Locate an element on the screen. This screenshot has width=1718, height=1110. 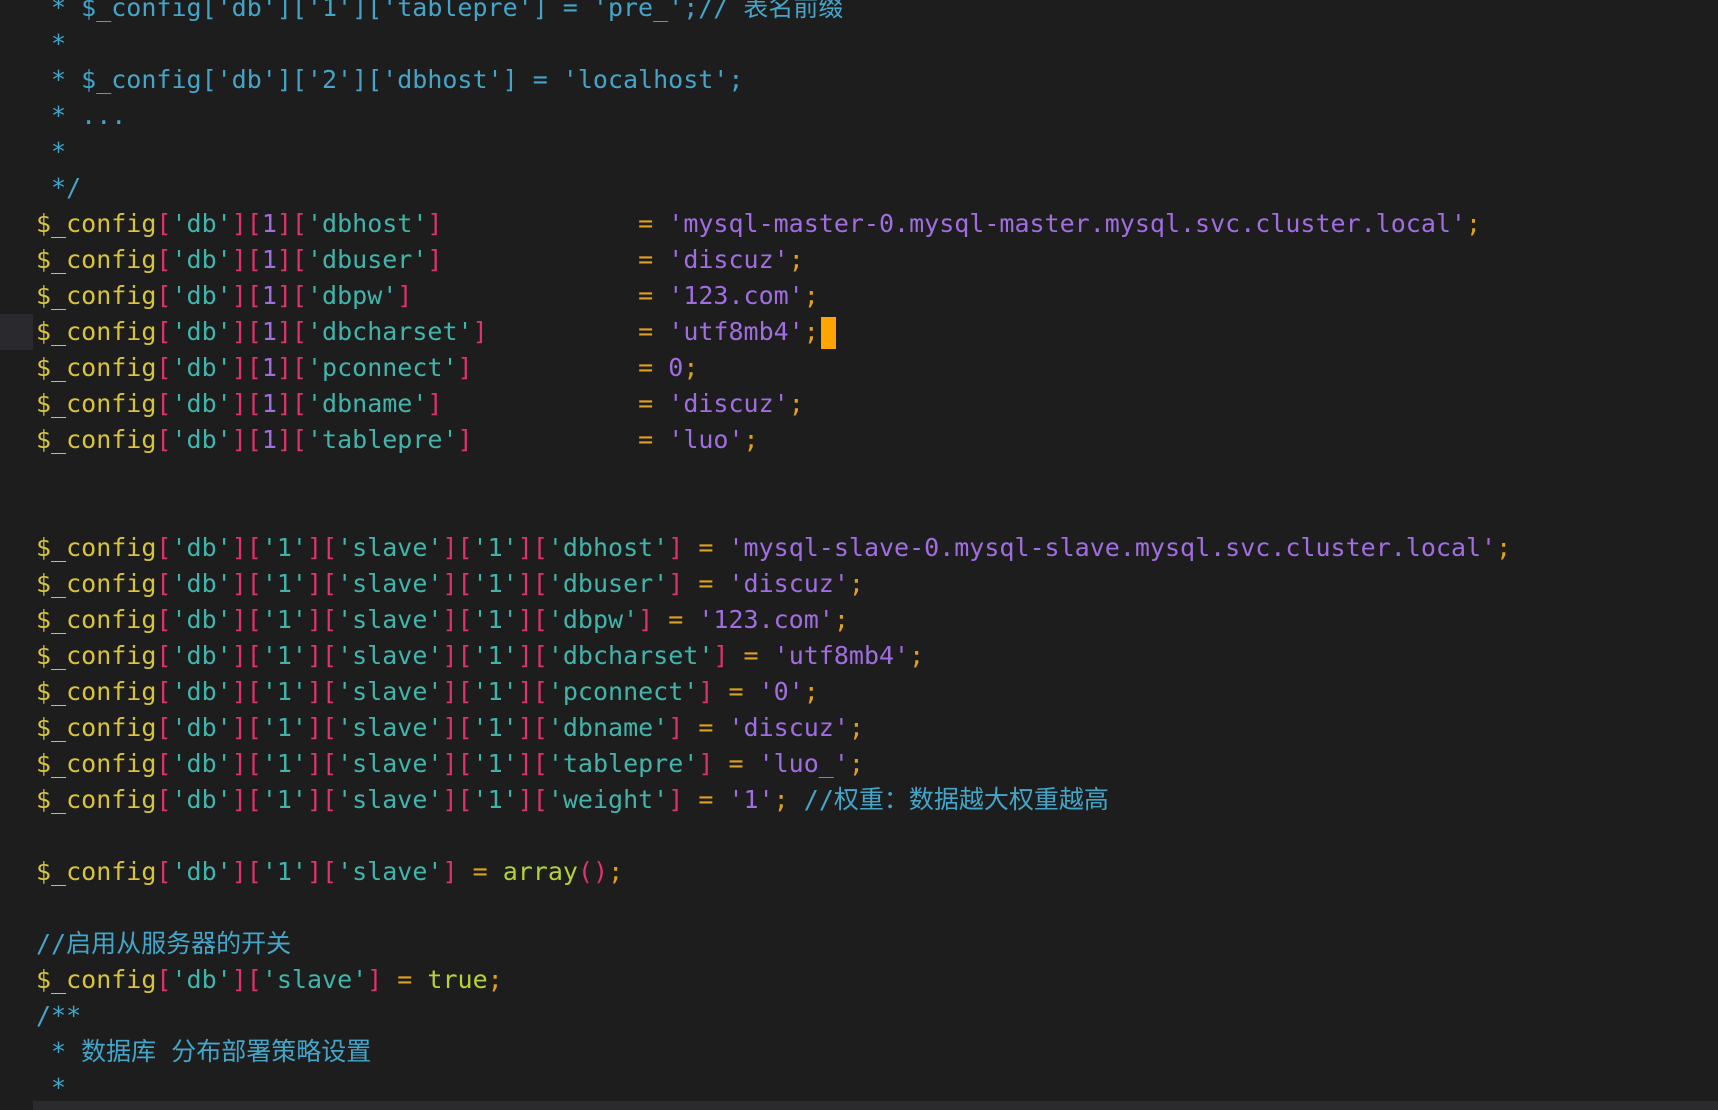
code-line: $_config['db'][1]['pconnect'] = 0; is located at coordinates (877, 368).